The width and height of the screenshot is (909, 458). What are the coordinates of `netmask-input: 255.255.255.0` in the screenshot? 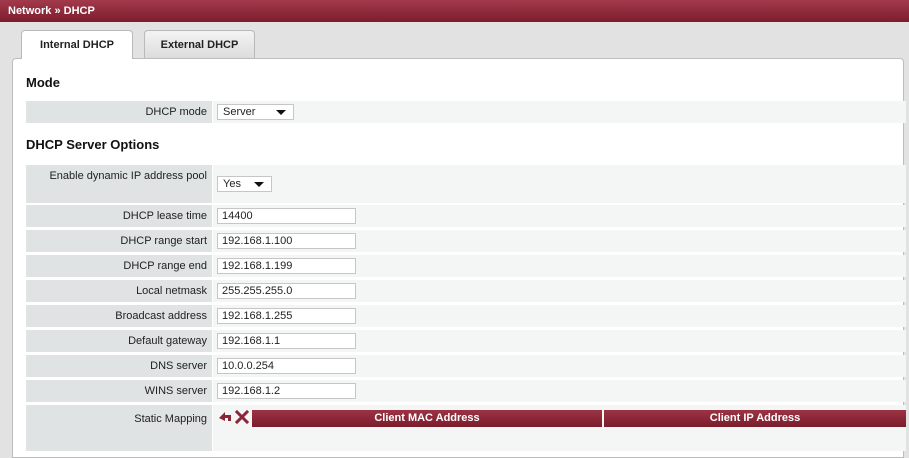 It's located at (286, 291).